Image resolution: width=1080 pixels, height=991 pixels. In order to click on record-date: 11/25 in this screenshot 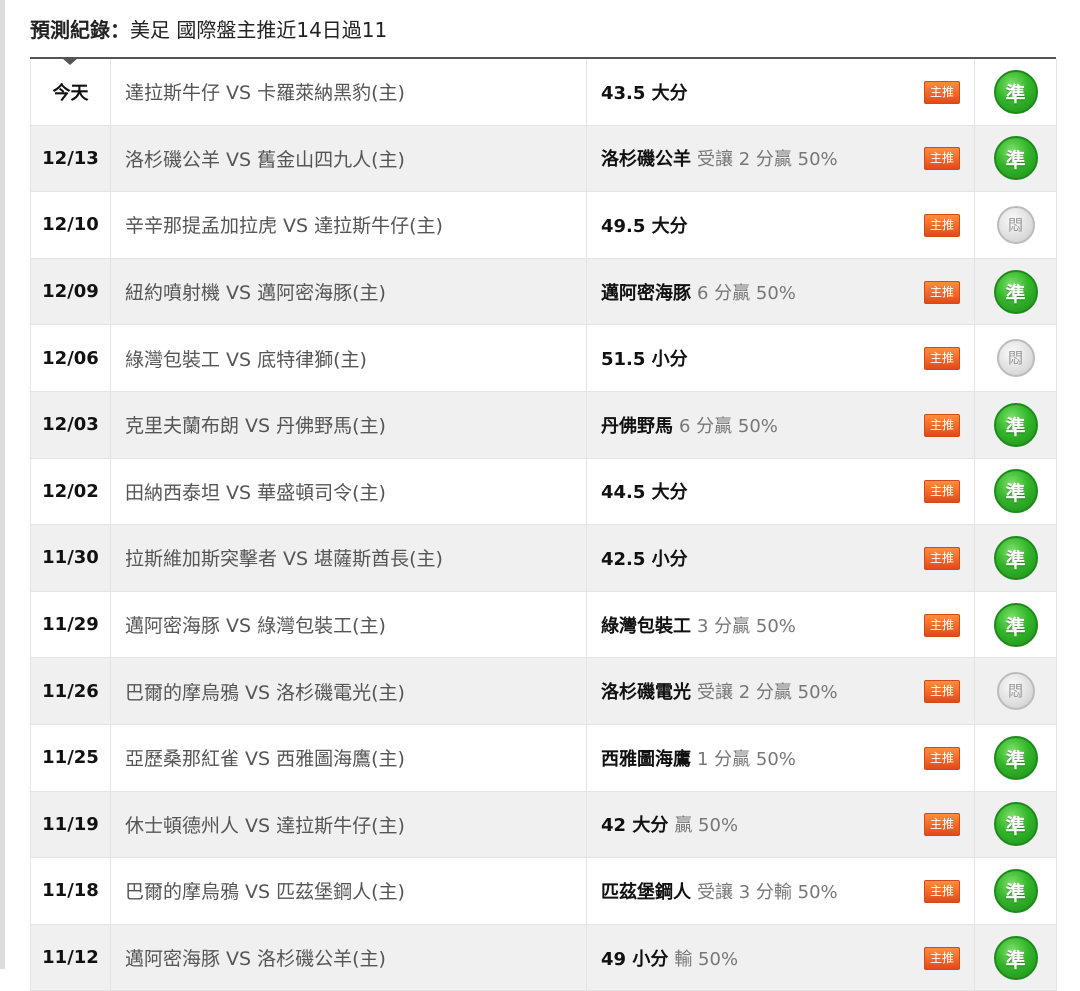, I will do `click(70, 758)`.